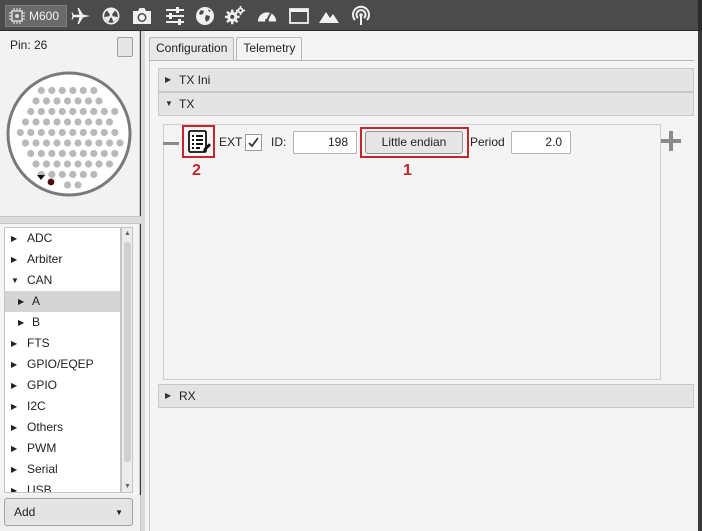  What do you see at coordinates (205, 16) in the screenshot?
I see `globe-icon` at bounding box center [205, 16].